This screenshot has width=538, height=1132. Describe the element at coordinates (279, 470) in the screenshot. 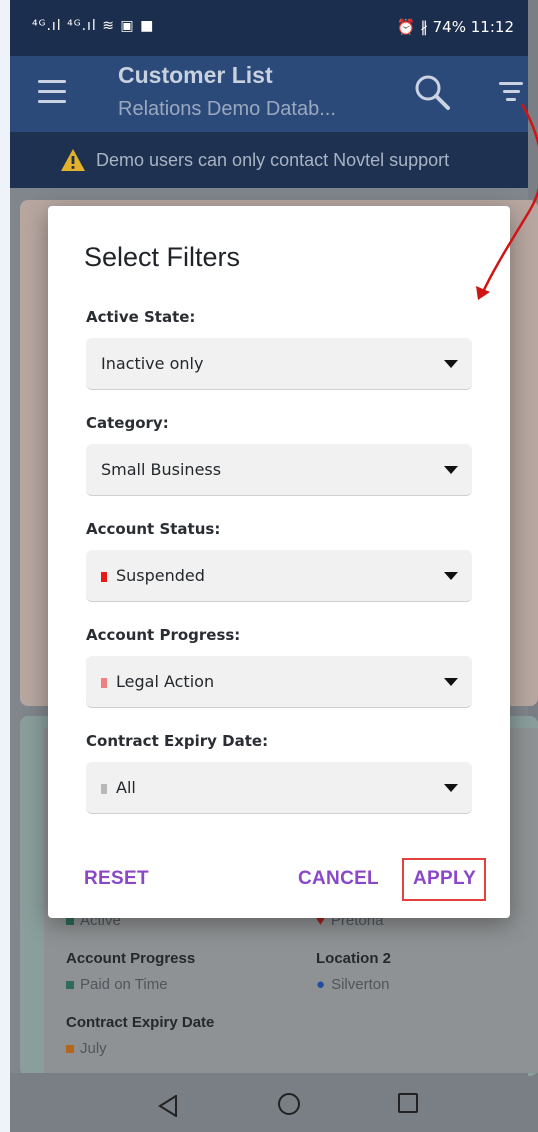

I see `category-select: Small Business` at that location.